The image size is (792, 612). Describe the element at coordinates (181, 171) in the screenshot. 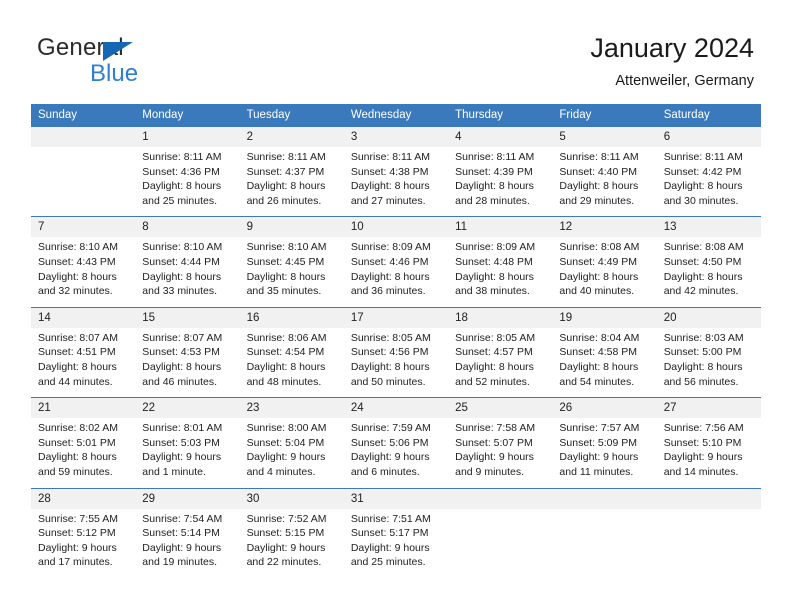

I see `sunset-text: Sunset: 4:36 PM` at that location.